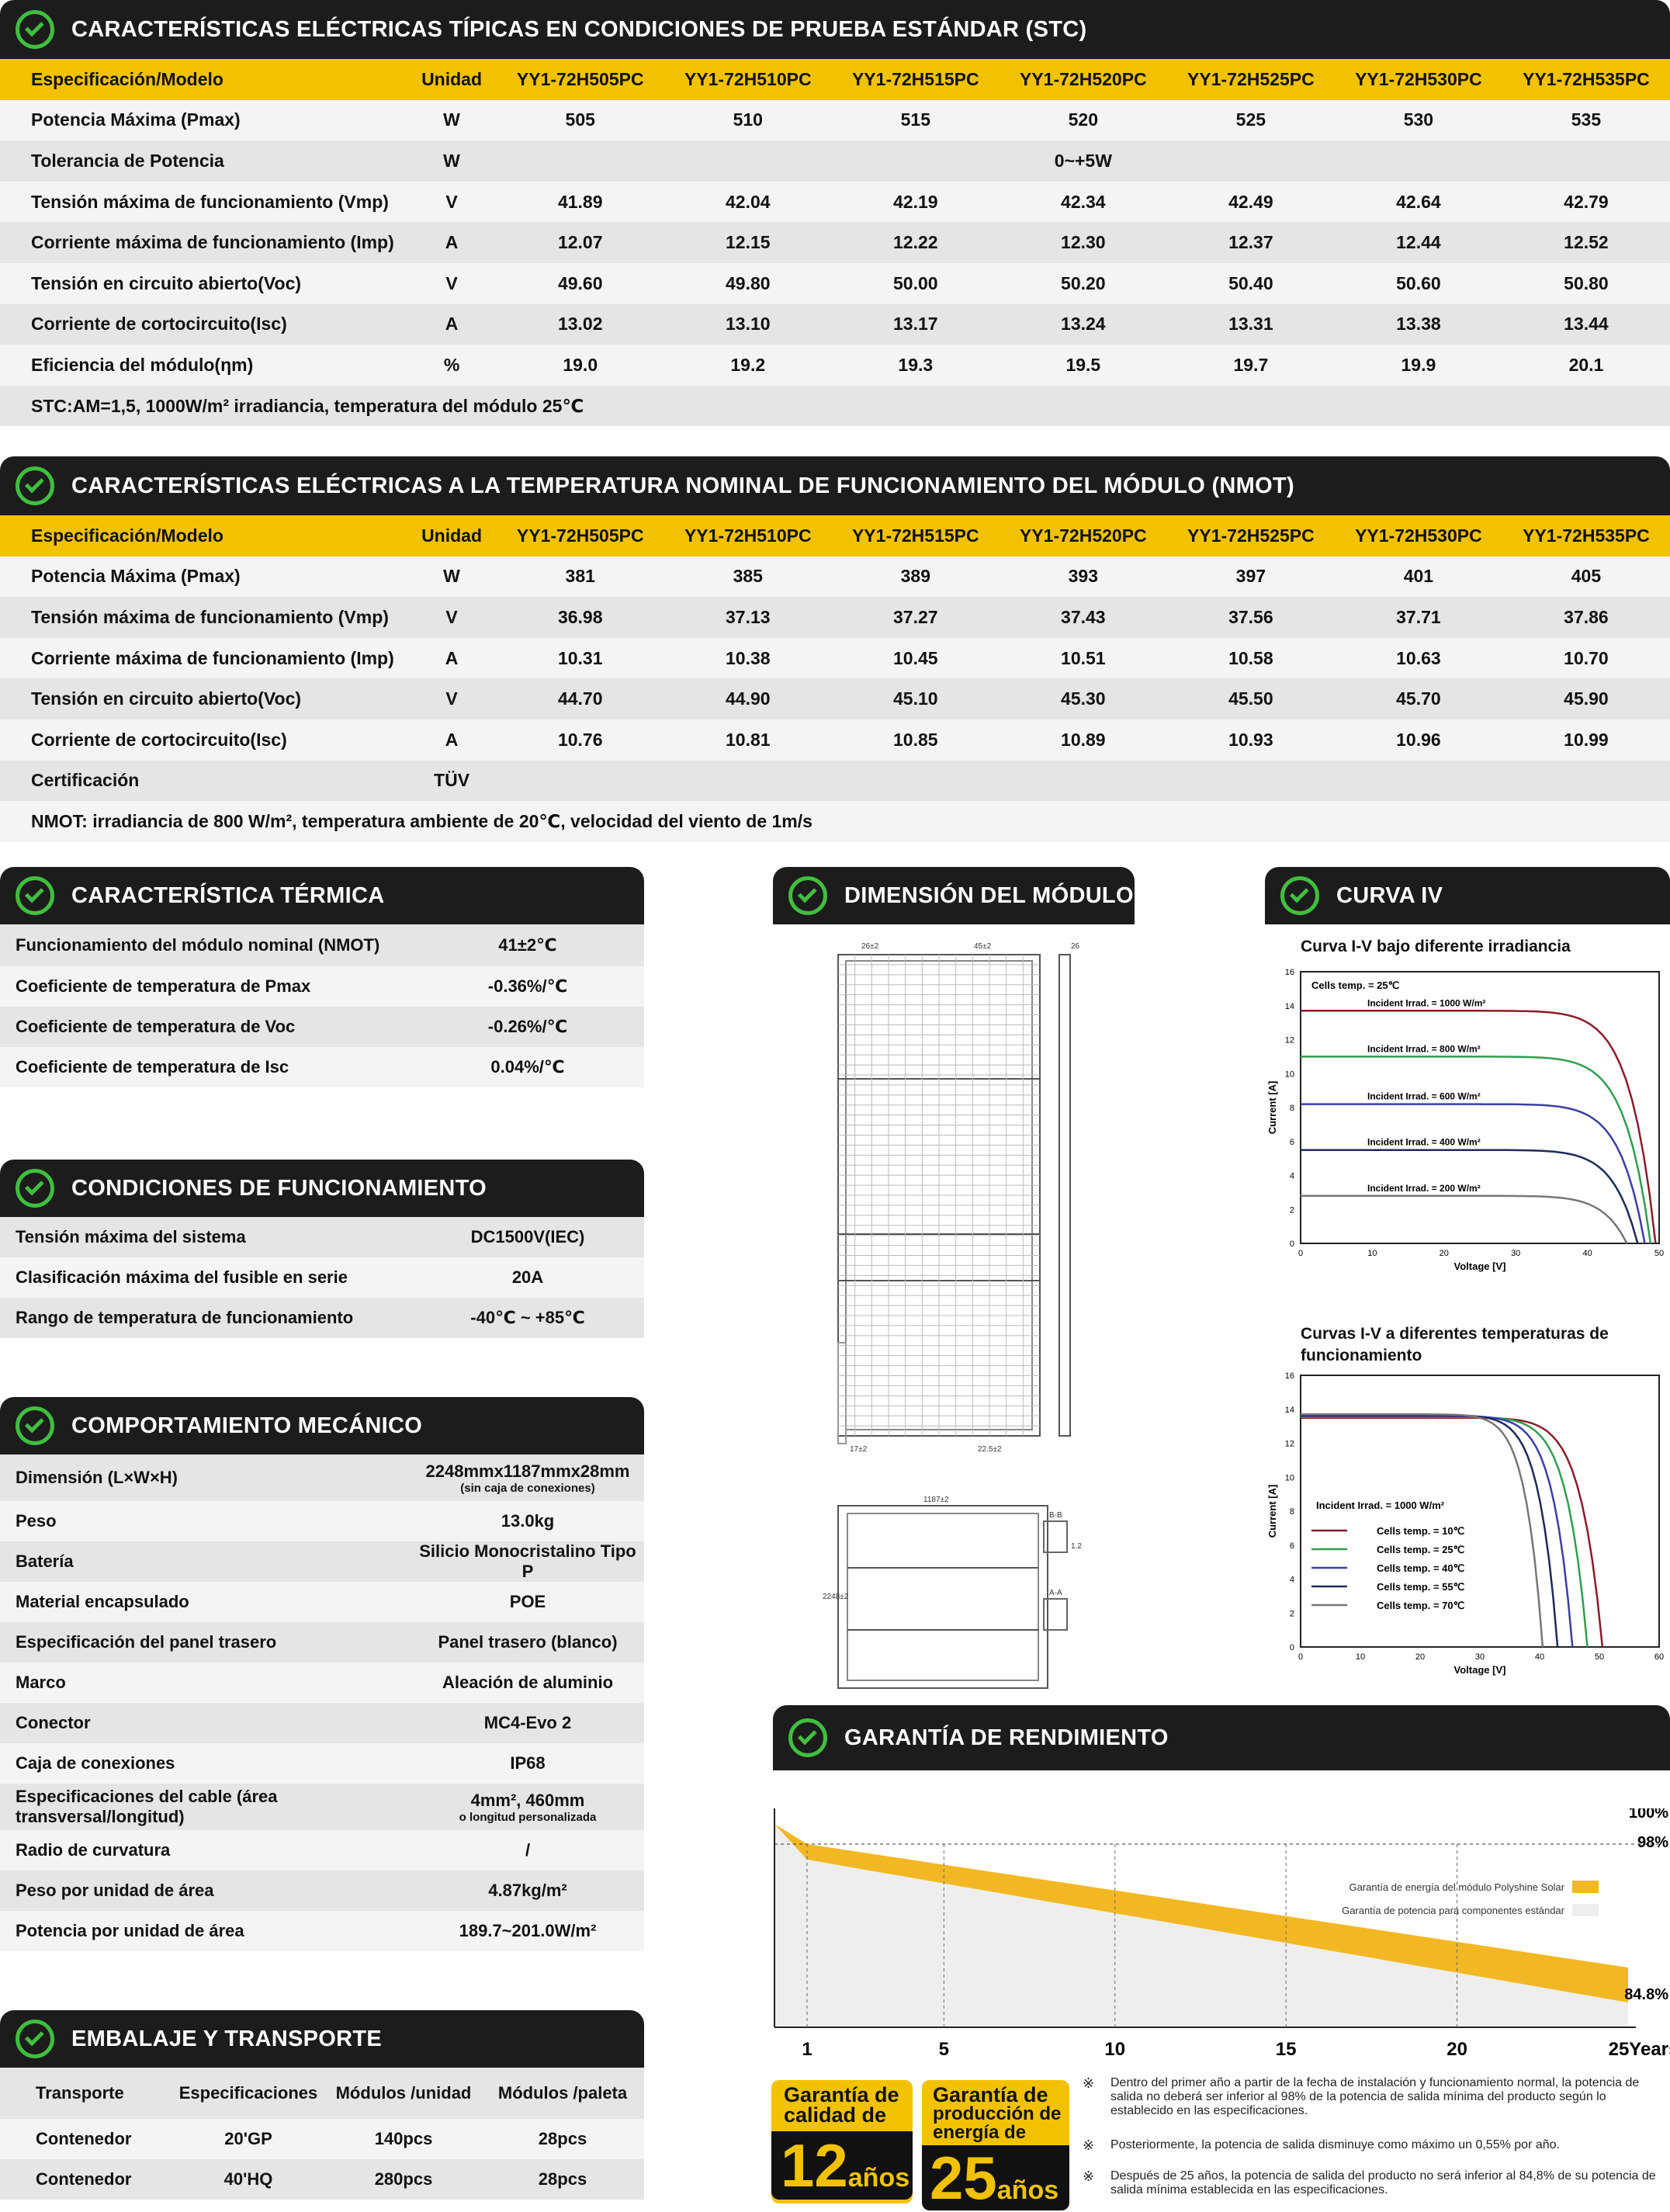 This screenshot has width=1670, height=2212. I want to click on value-cell: -0.36%/℃, so click(527, 986).